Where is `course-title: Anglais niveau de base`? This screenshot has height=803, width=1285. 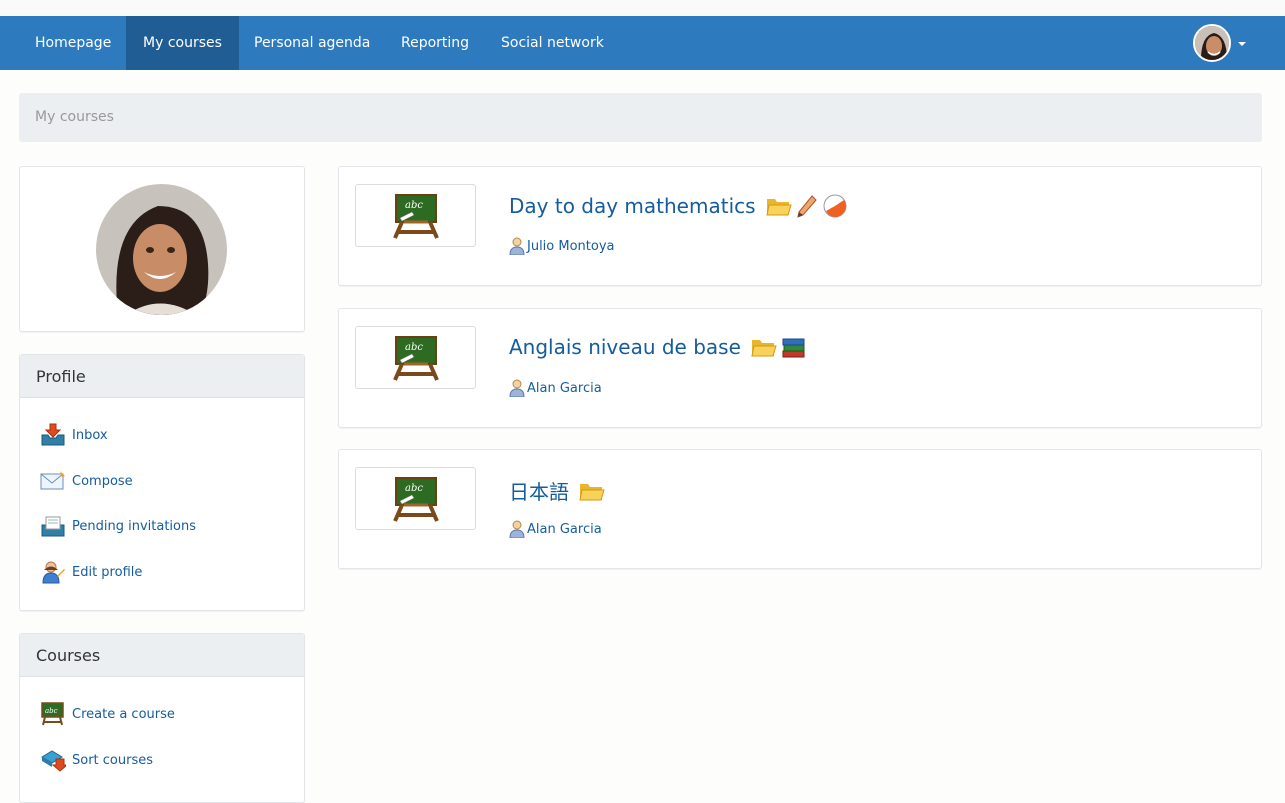
course-title: Anglais niveau de base is located at coordinates (625, 347).